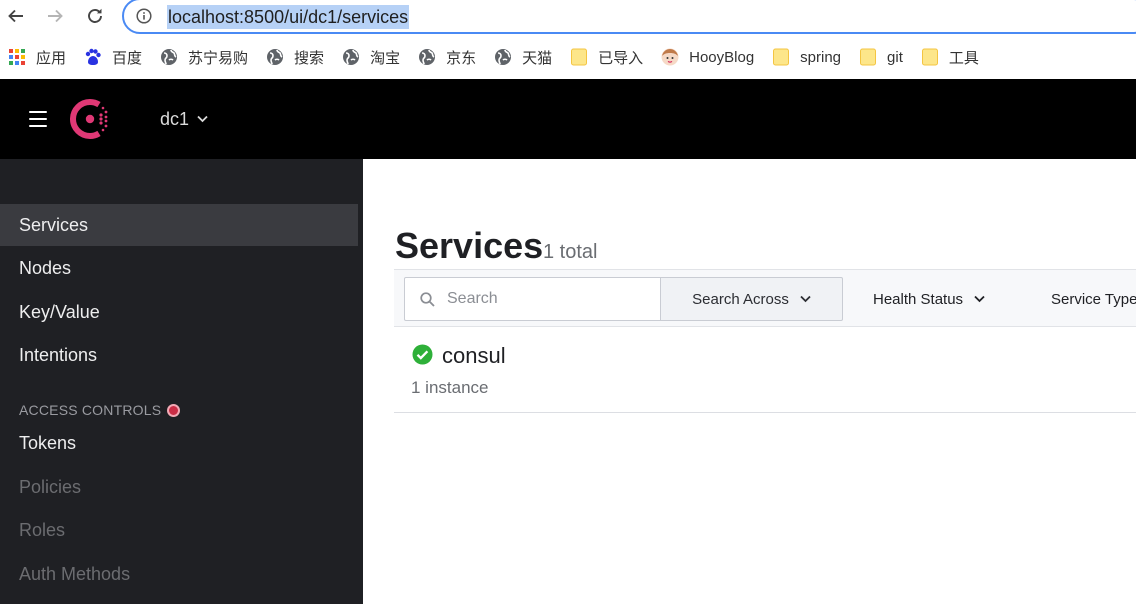  I want to click on bookmark-suning: 苏宁易购, so click(208, 57).